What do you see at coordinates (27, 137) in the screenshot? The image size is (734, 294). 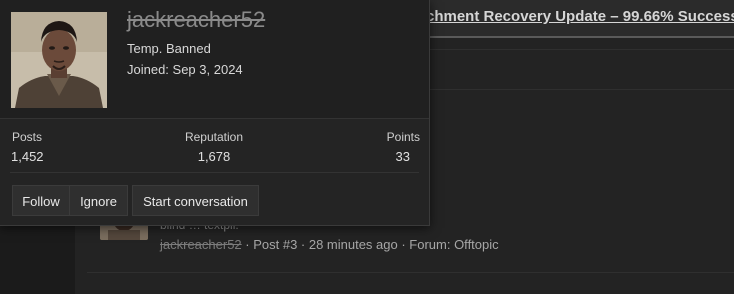 I see `posts-label: Posts` at bounding box center [27, 137].